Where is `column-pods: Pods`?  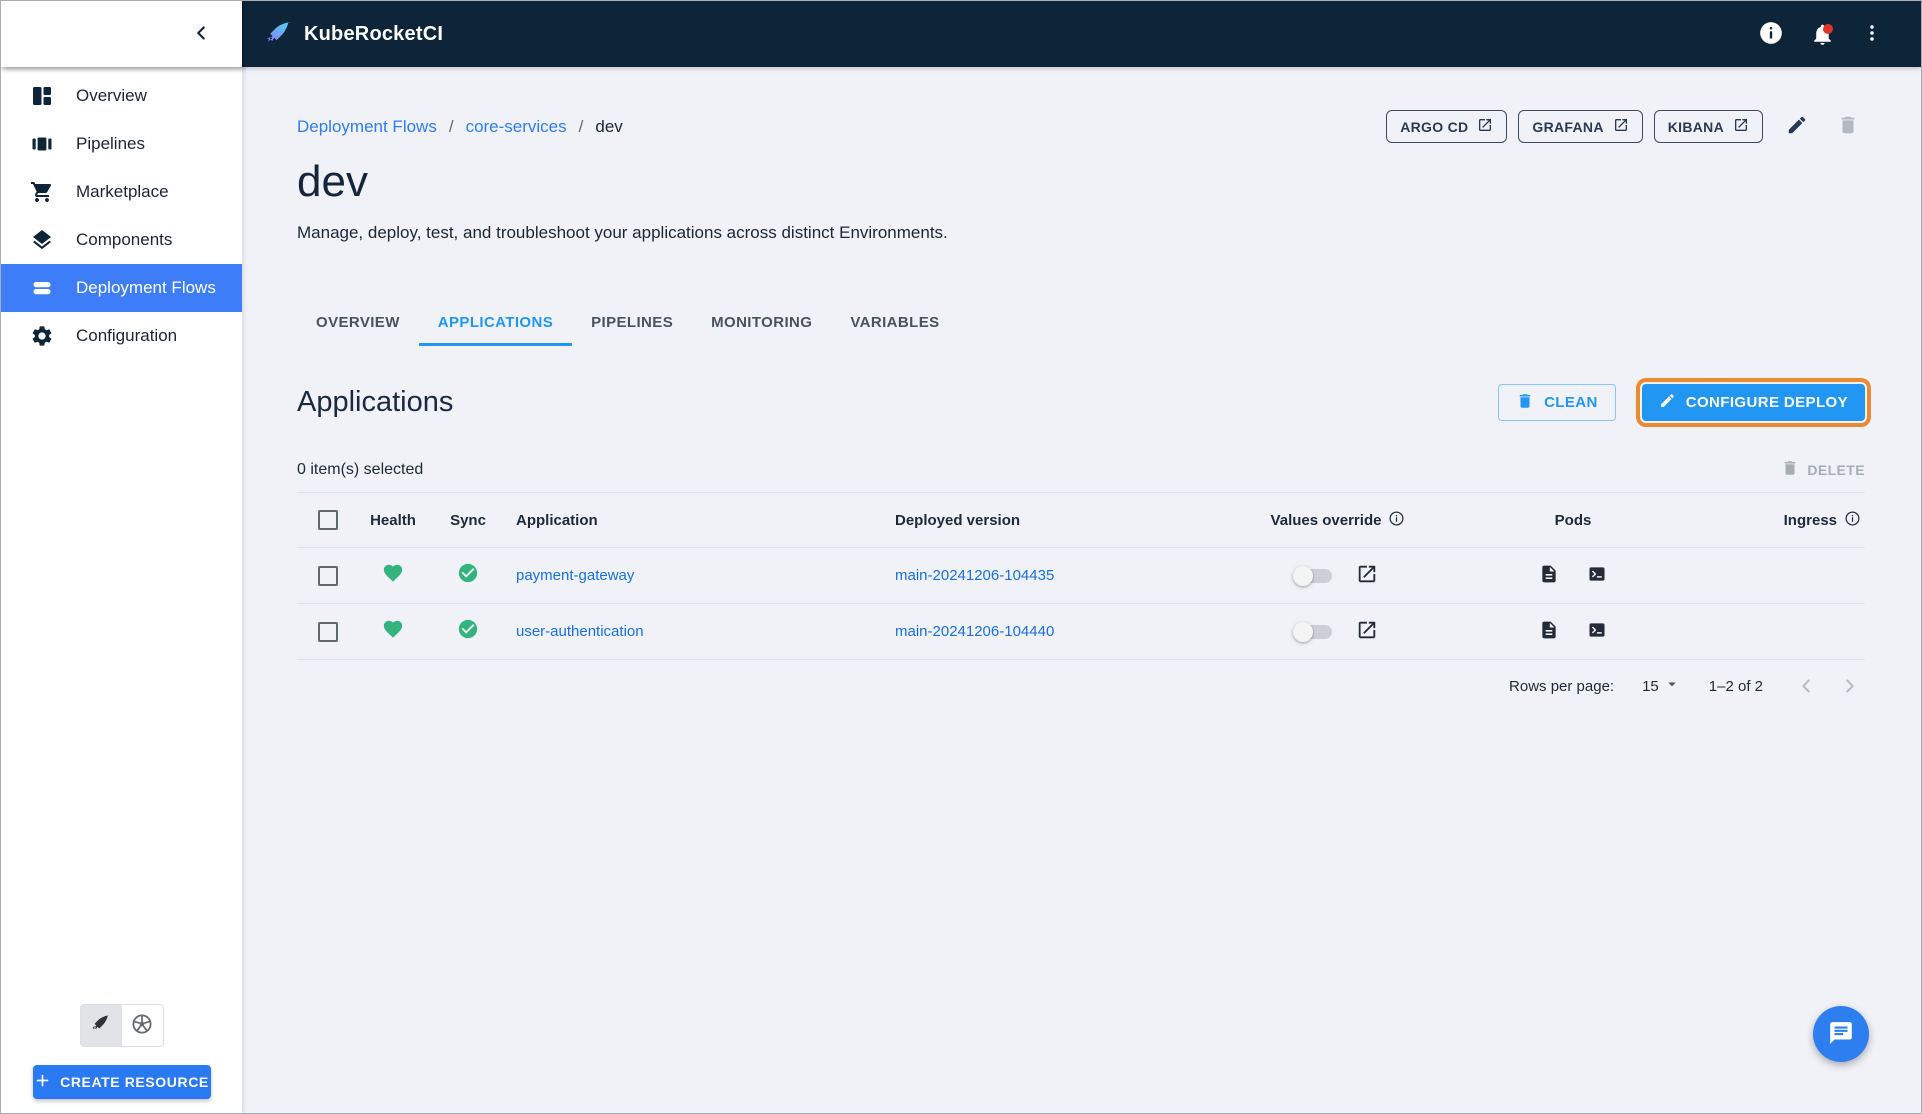
column-pods: Pods is located at coordinates (1573, 520).